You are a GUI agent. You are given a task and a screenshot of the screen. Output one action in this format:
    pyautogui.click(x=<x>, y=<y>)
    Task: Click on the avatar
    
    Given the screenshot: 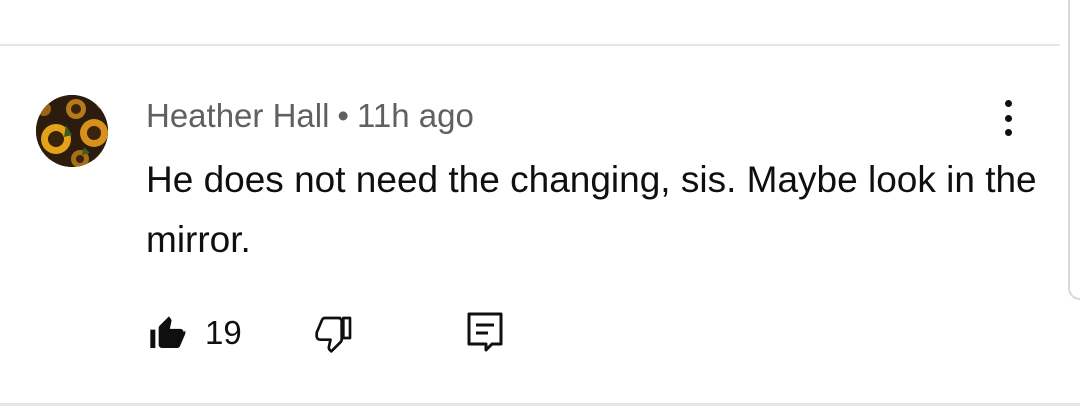 What is the action you would take?
    pyautogui.click(x=72, y=131)
    